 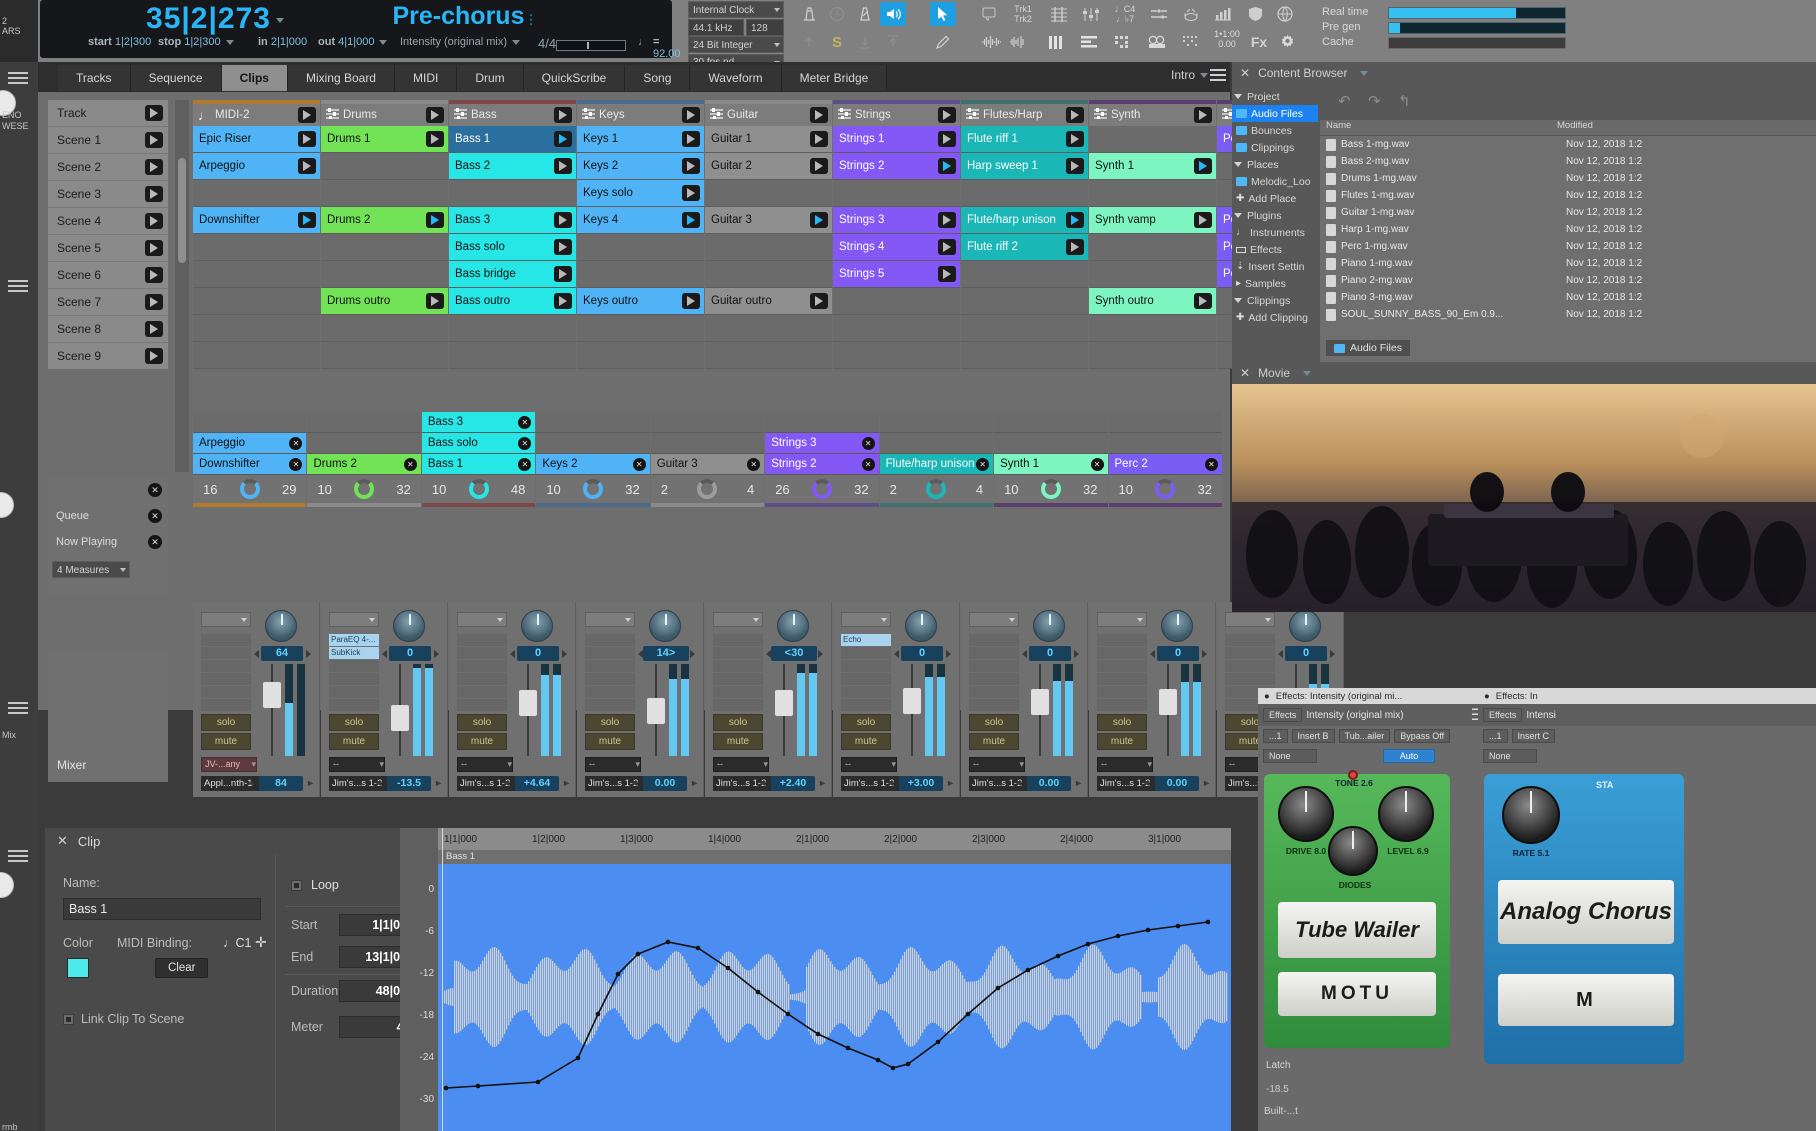 What do you see at coordinates (736, 9) in the screenshot?
I see `clock-source-select: Internal Clock` at bounding box center [736, 9].